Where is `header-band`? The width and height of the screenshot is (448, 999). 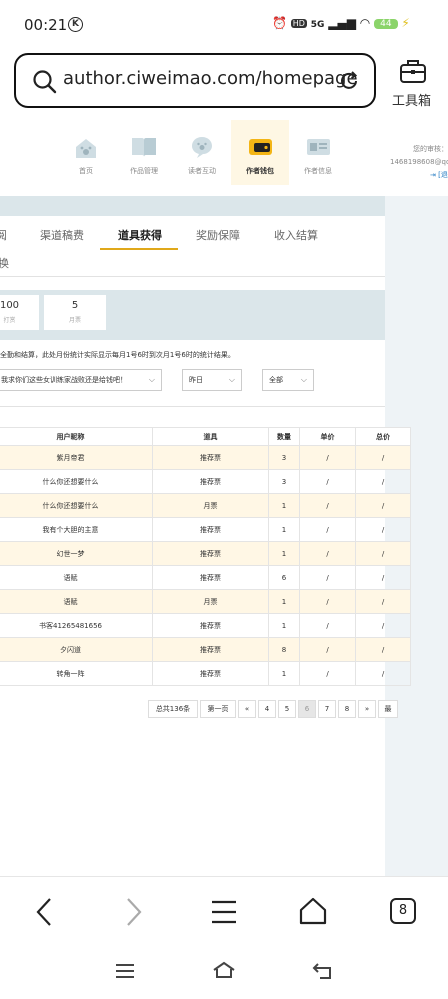
header-band is located at coordinates (192, 206).